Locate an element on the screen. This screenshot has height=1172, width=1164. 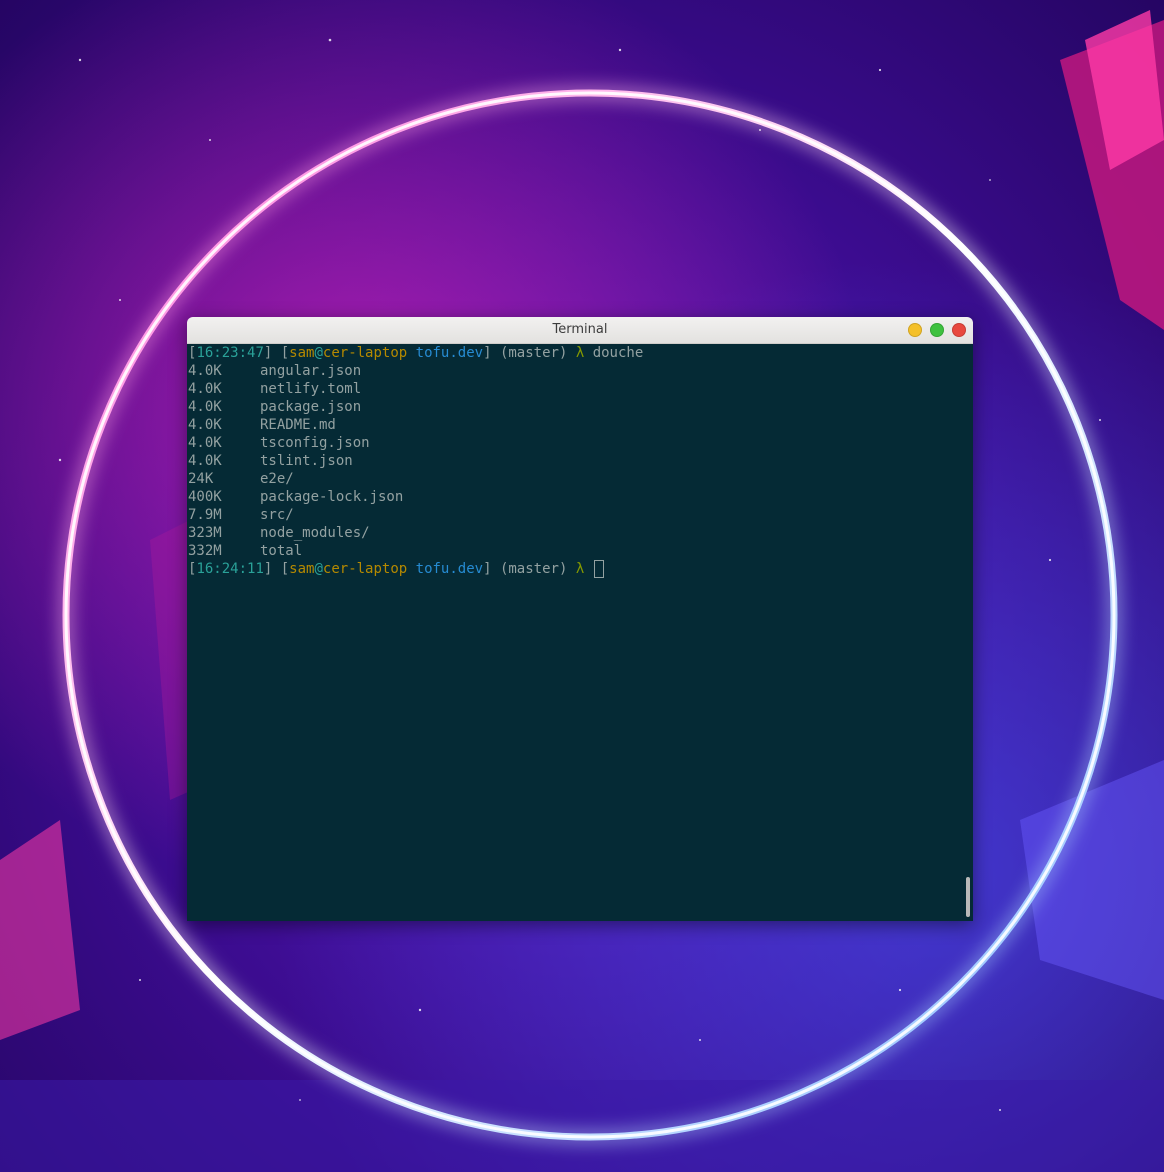
list-item-total: 332M total is located at coordinates (580, 551).